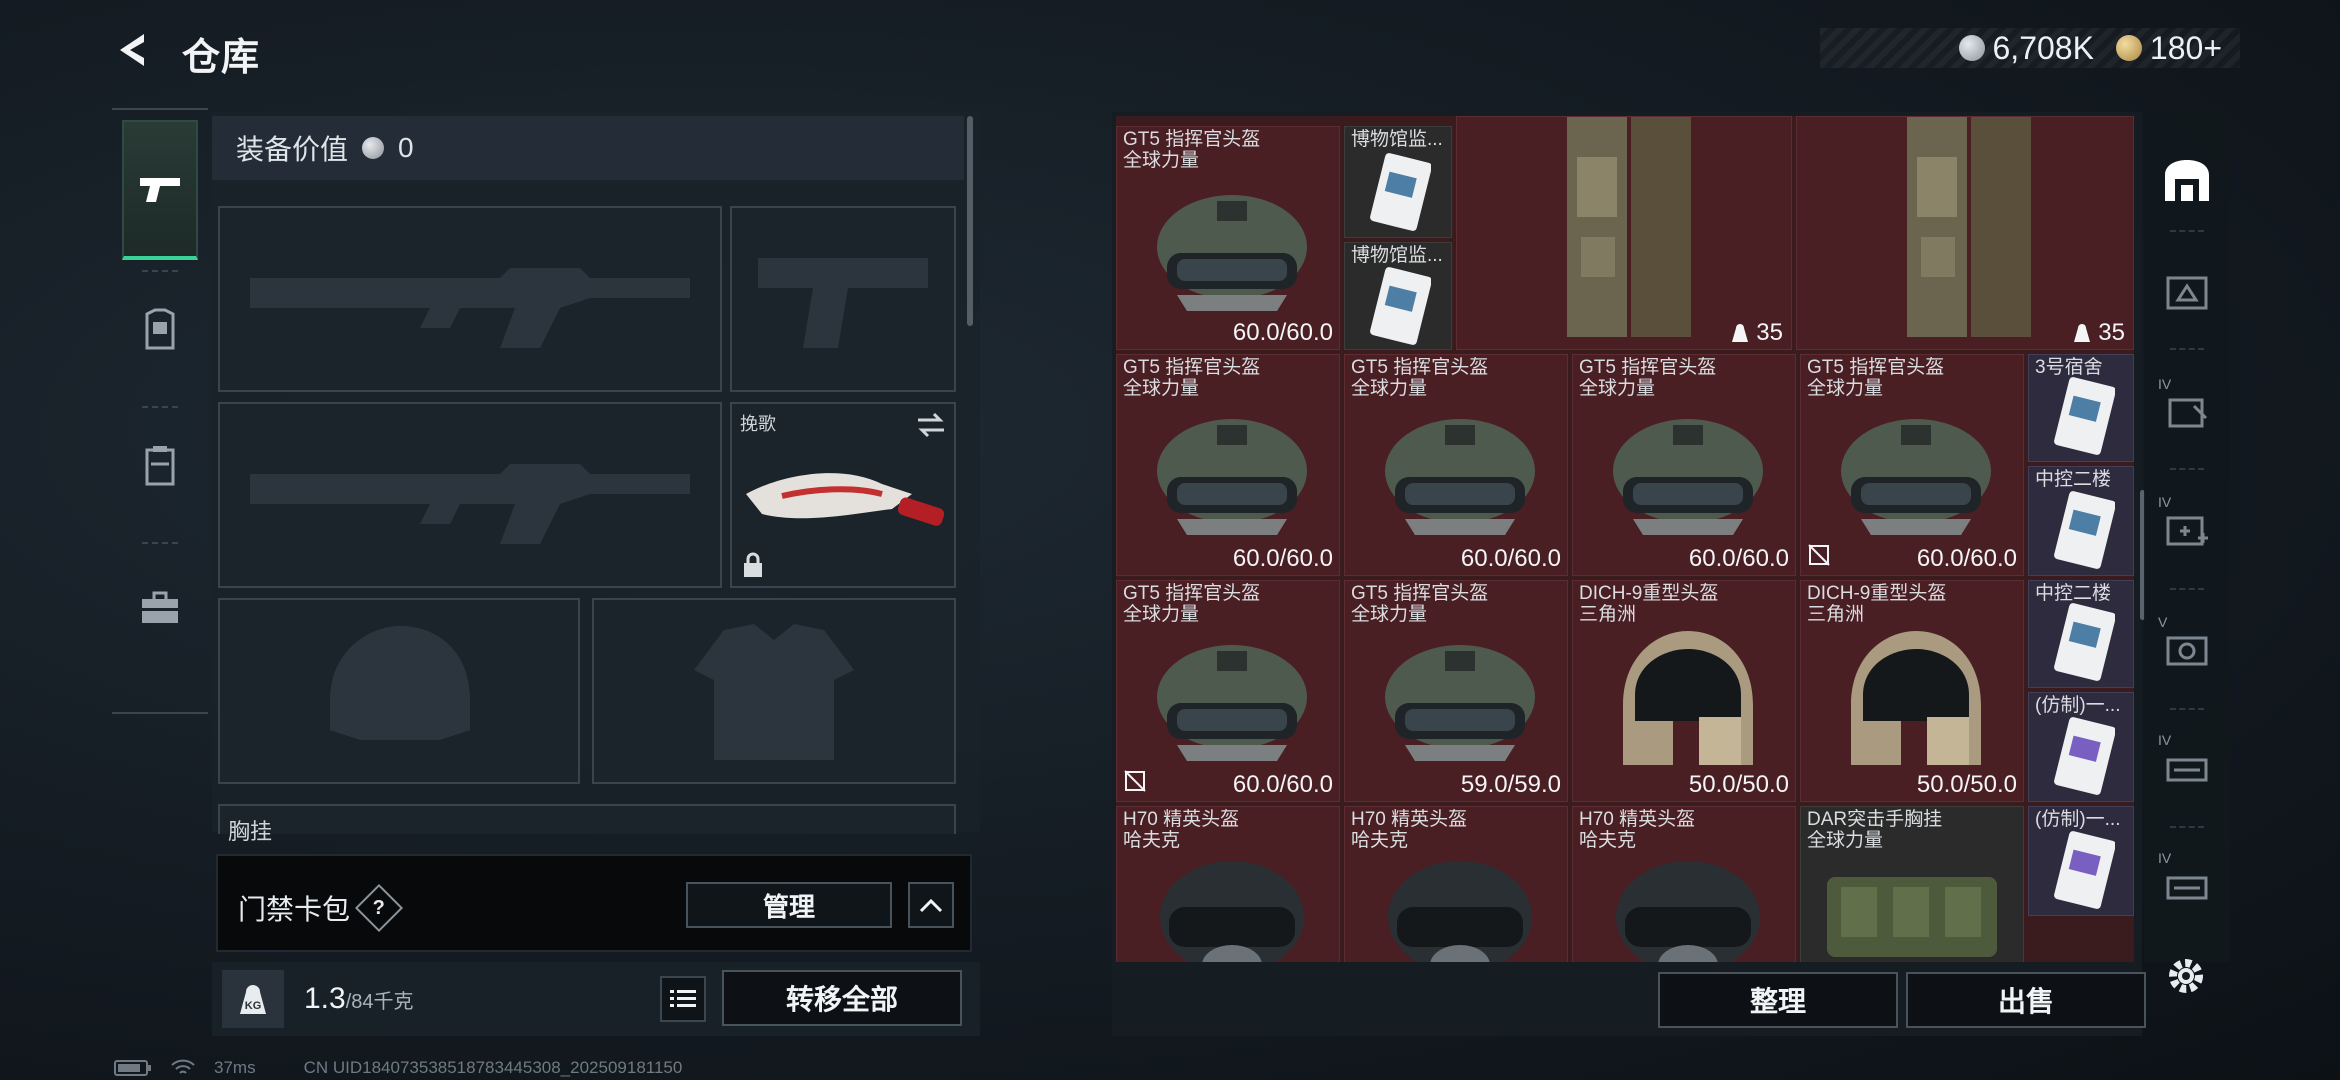 This screenshot has width=2340, height=1080. Describe the element at coordinates (1232, 911) in the screenshot. I see `elite-helmet-icon` at that location.